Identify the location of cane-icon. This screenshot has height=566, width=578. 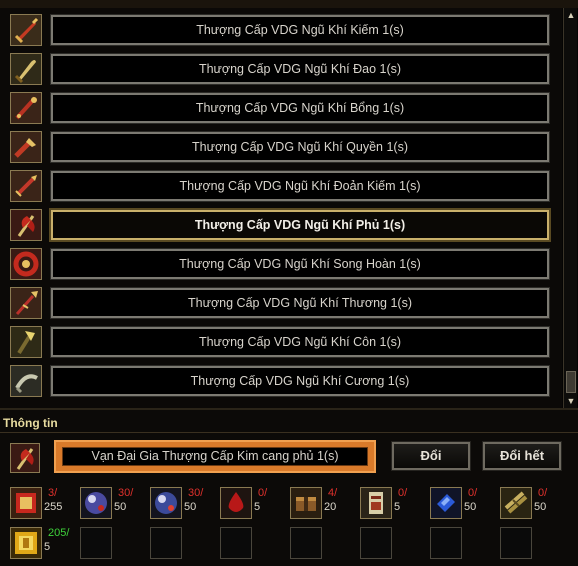
(26, 381).